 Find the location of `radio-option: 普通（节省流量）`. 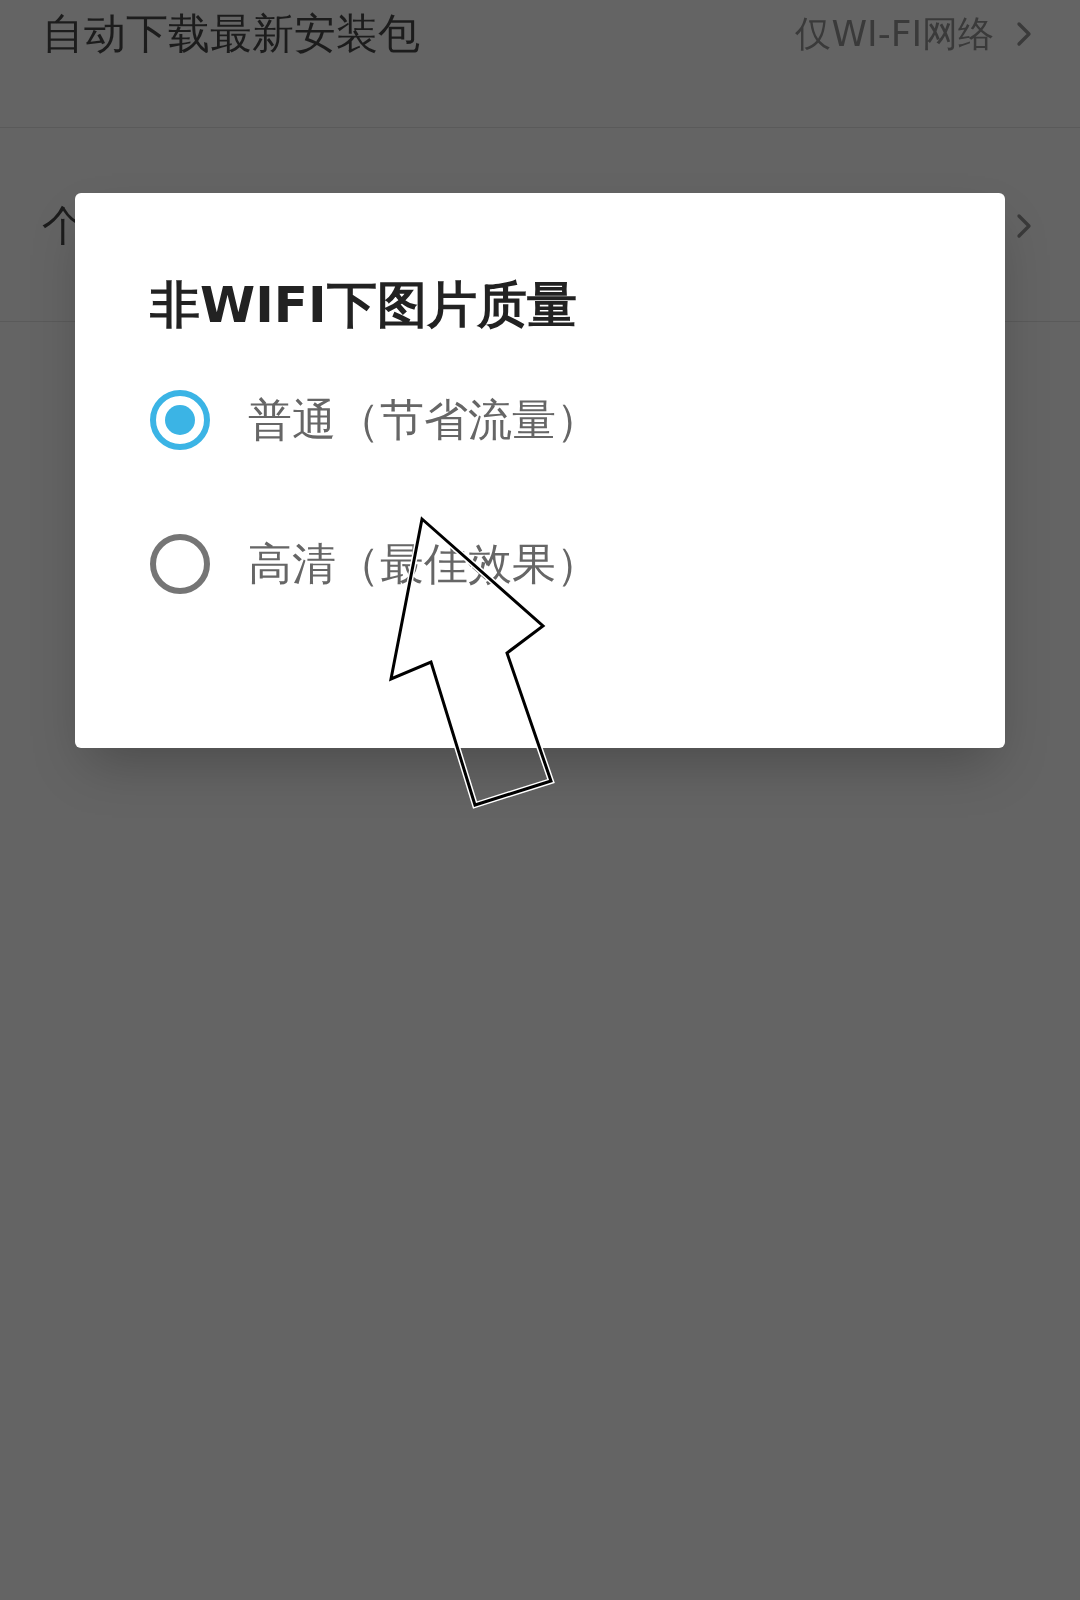

radio-option: 普通（节省流量） is located at coordinates (540, 420).